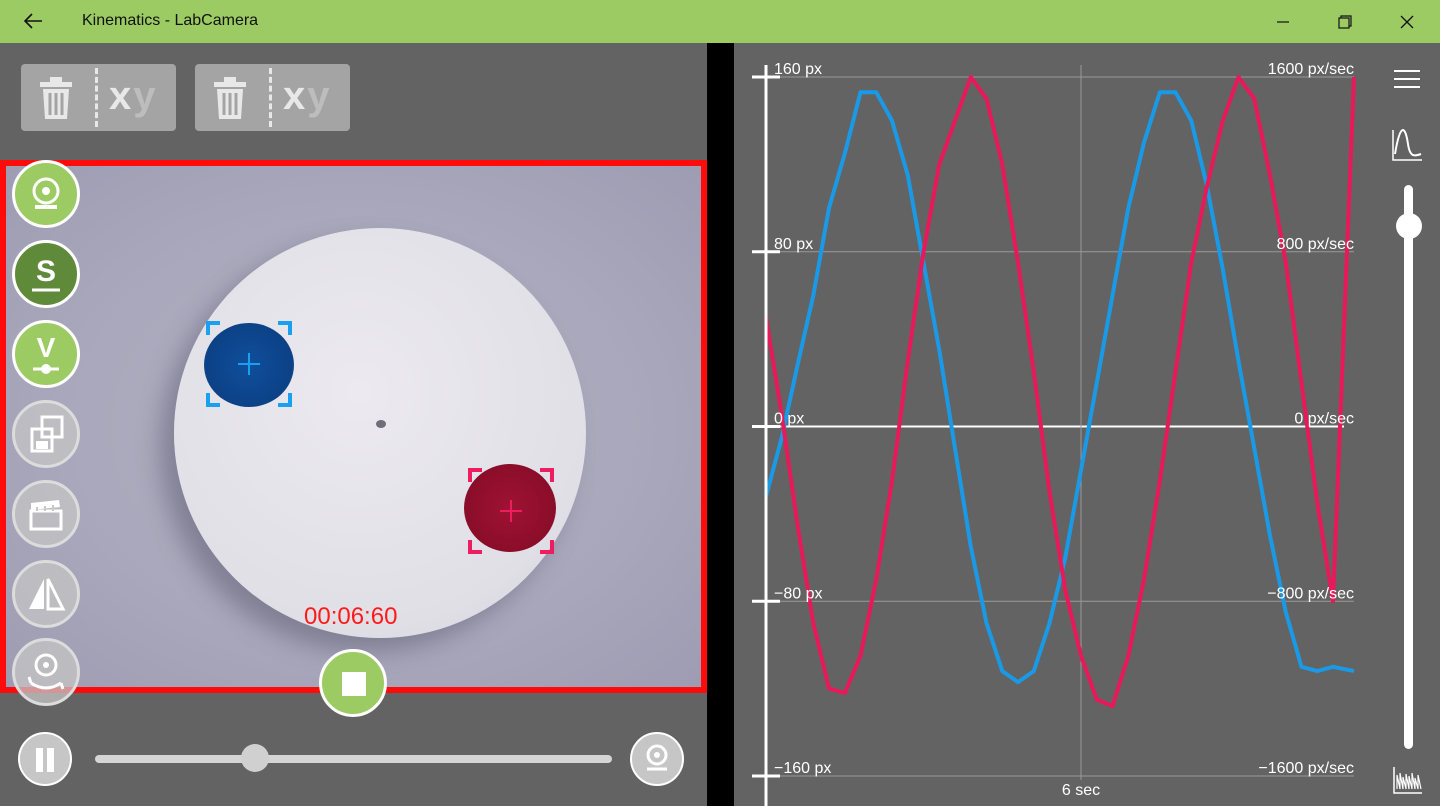 The height and width of the screenshot is (806, 1440). Describe the element at coordinates (720, 424) in the screenshot. I see `pane-divider` at that location.